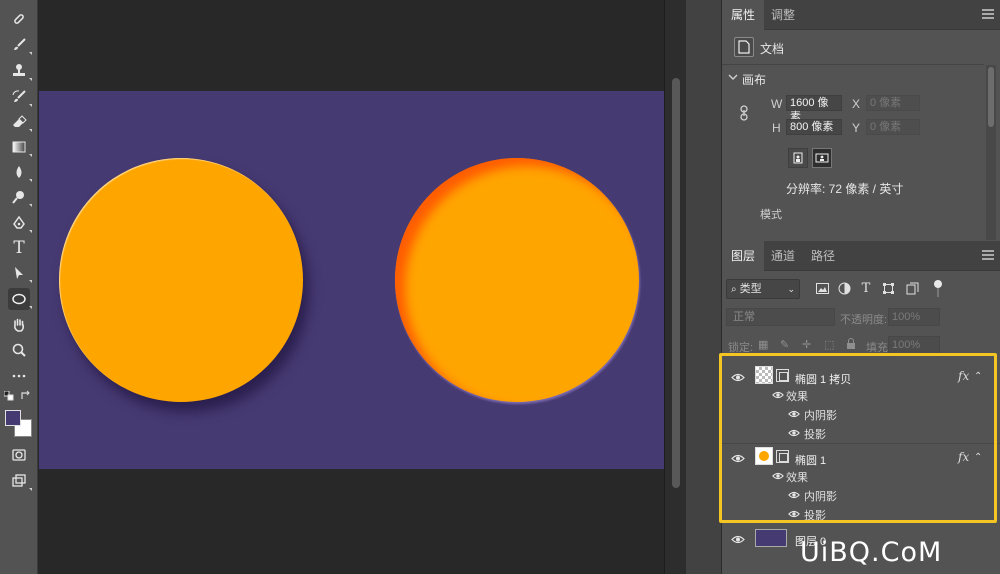  I want to click on adjustment-filter-icon, so click(844, 288).